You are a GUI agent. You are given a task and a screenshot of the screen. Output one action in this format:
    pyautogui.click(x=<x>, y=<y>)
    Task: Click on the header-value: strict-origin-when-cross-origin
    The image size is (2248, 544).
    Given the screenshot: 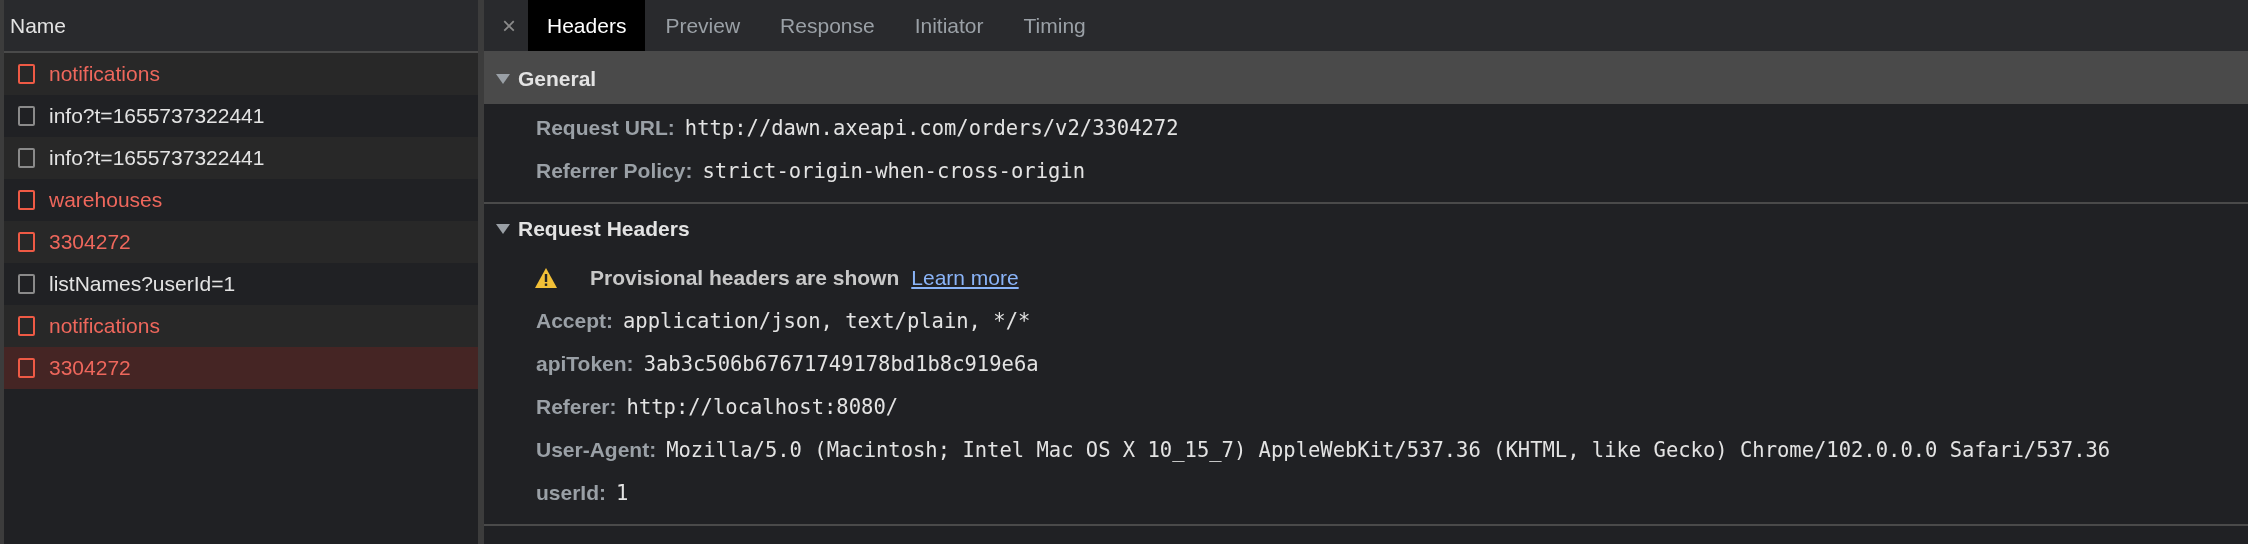 What is the action you would take?
    pyautogui.click(x=893, y=170)
    